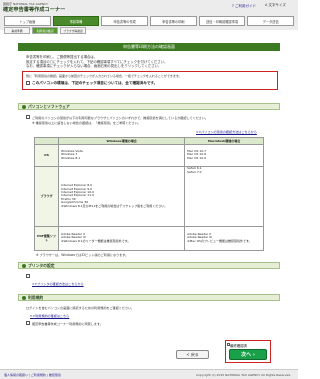  What do you see at coordinates (76, 21) in the screenshot?
I see `step-preparation: 事前準備` at bounding box center [76, 21].